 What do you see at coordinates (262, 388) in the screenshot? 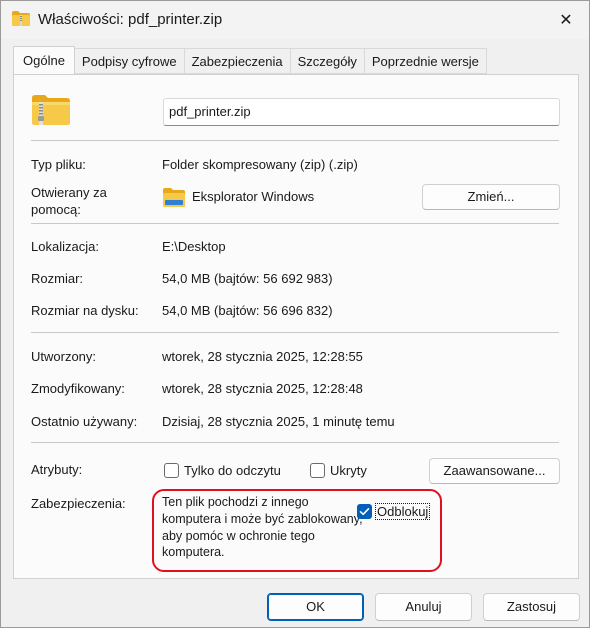
I see `modified-value: wtorek, 28 stycznia 2025, 12:28:48` at bounding box center [262, 388].